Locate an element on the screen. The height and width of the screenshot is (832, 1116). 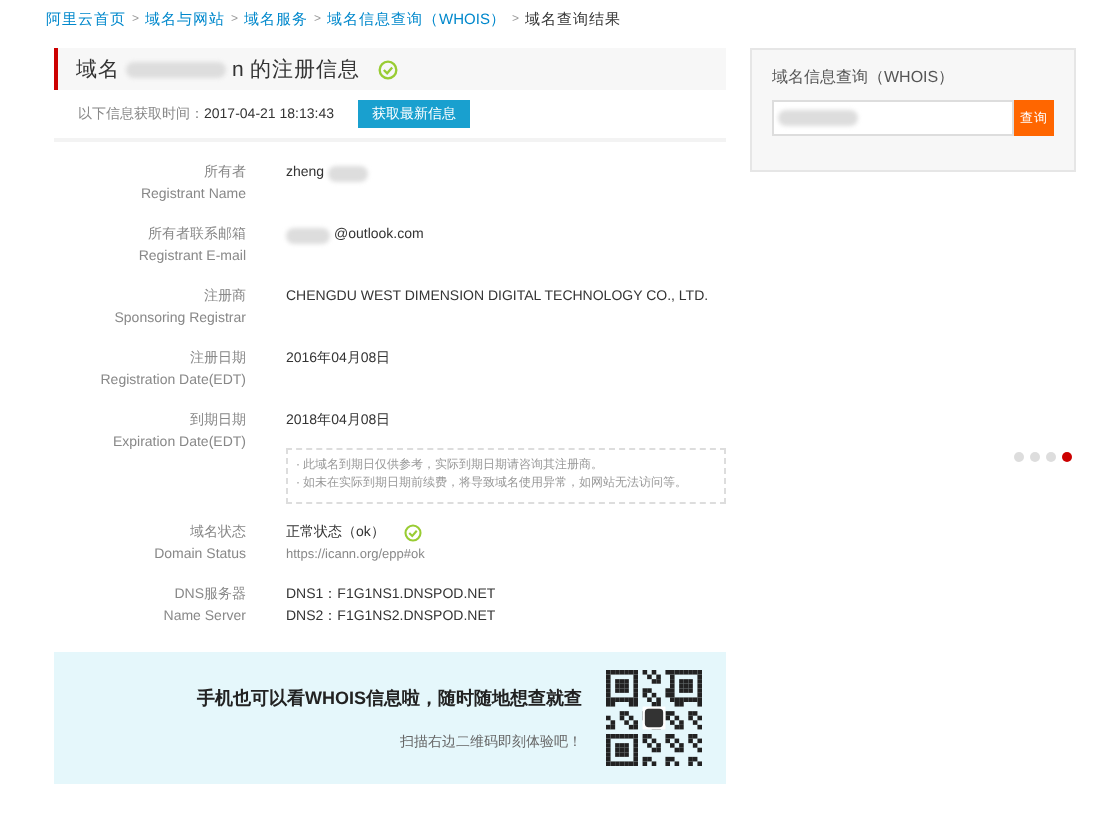
page-title: 域名 is located at coordinates (98, 69).